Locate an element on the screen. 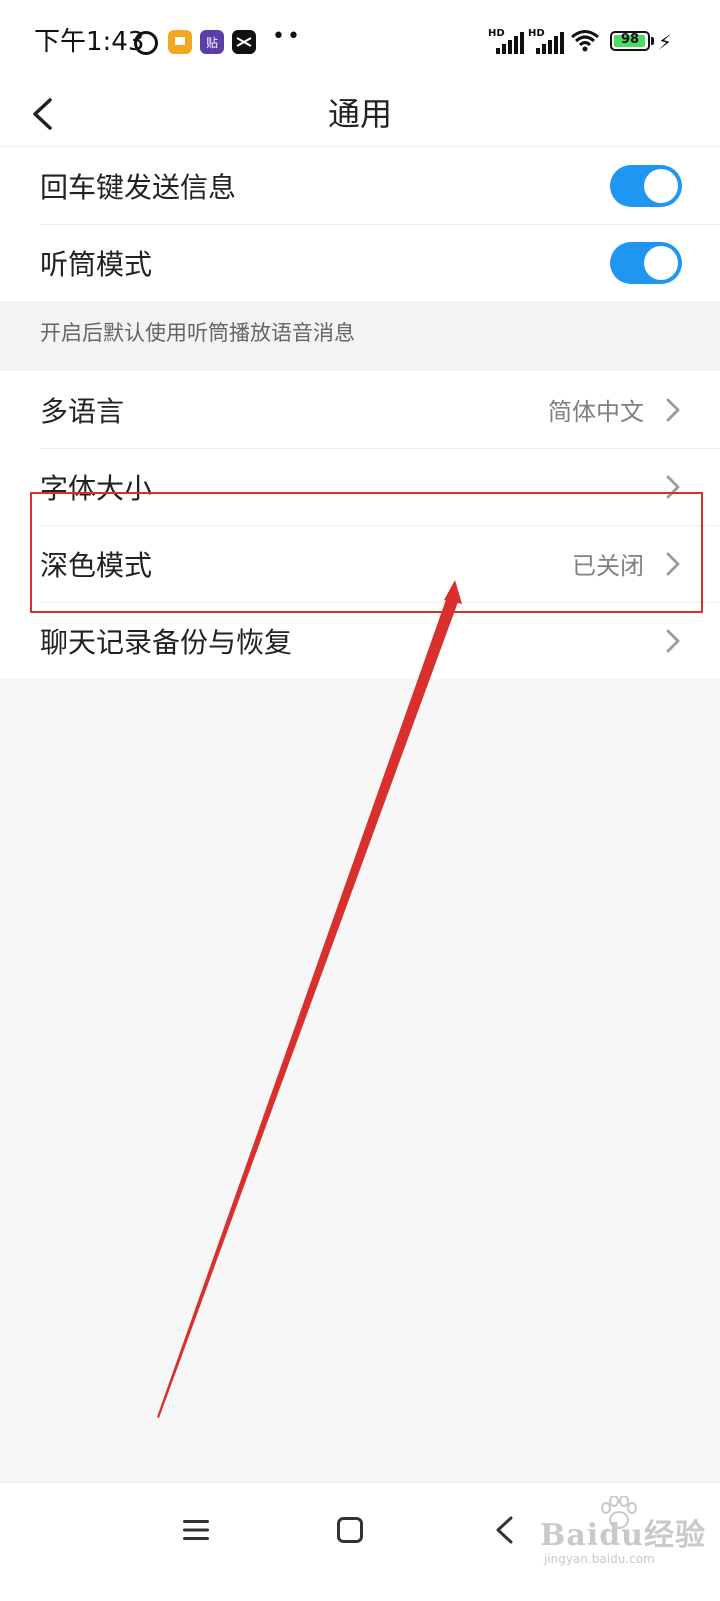  battery-icon: 98 is located at coordinates (630, 41).